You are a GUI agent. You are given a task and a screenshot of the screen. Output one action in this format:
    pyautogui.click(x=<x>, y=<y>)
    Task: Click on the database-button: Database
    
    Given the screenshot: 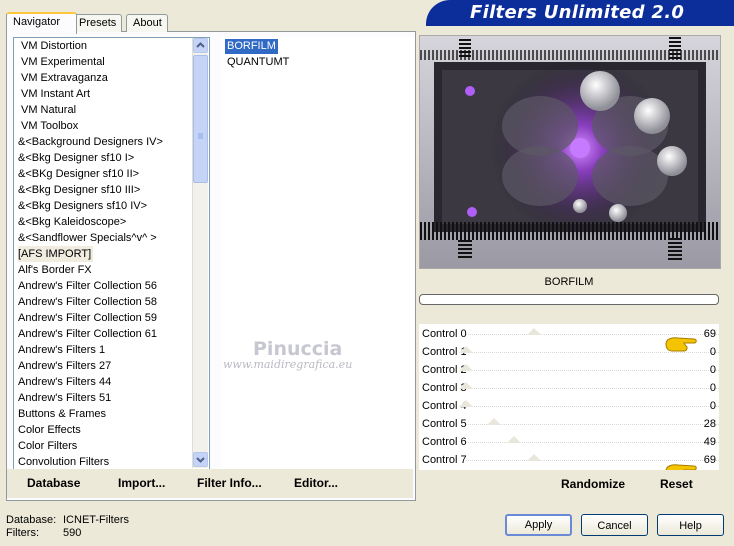 What is the action you would take?
    pyautogui.click(x=53, y=483)
    